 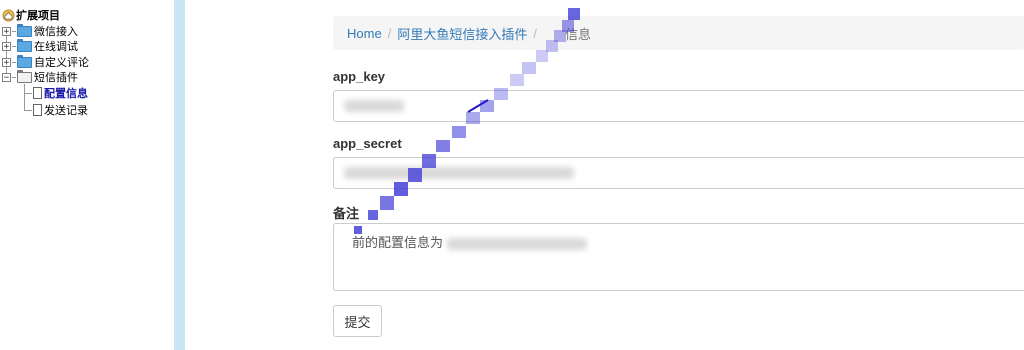 I want to click on tree-item-label: 在线调试, so click(x=56, y=46).